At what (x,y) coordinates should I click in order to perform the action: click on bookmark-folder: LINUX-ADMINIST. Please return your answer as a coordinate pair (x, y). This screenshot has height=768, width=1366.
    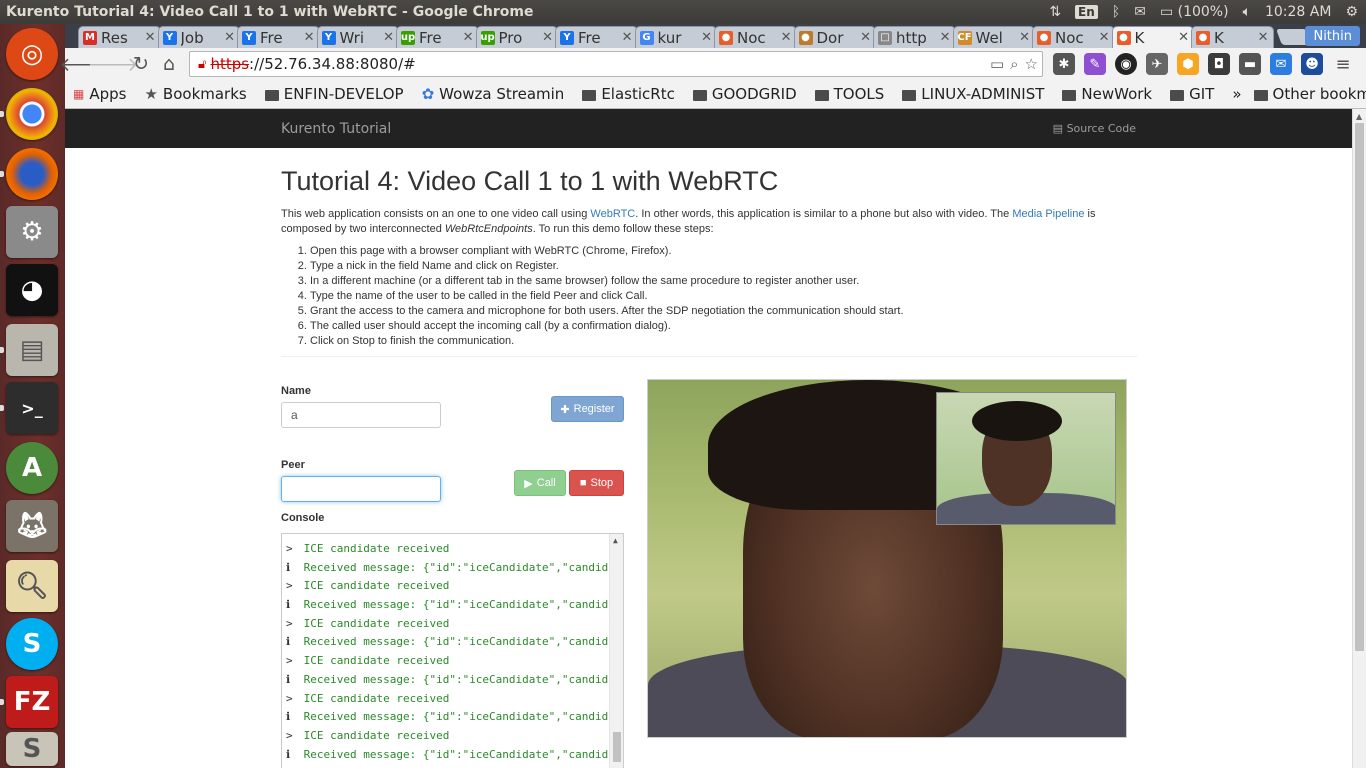
    Looking at the image, I should click on (973, 94).